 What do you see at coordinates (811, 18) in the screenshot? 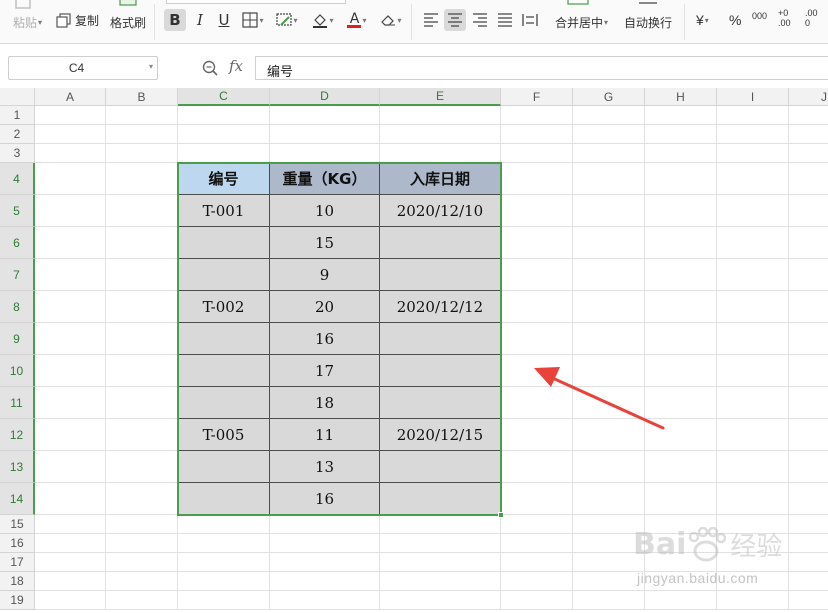
I see `decrease-decimal-button: .00 0` at bounding box center [811, 18].